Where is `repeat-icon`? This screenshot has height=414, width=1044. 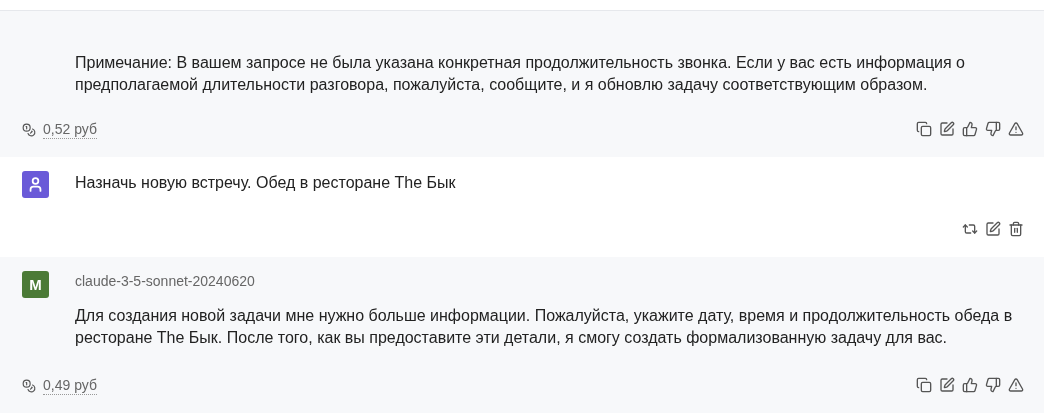
repeat-icon is located at coordinates (970, 229).